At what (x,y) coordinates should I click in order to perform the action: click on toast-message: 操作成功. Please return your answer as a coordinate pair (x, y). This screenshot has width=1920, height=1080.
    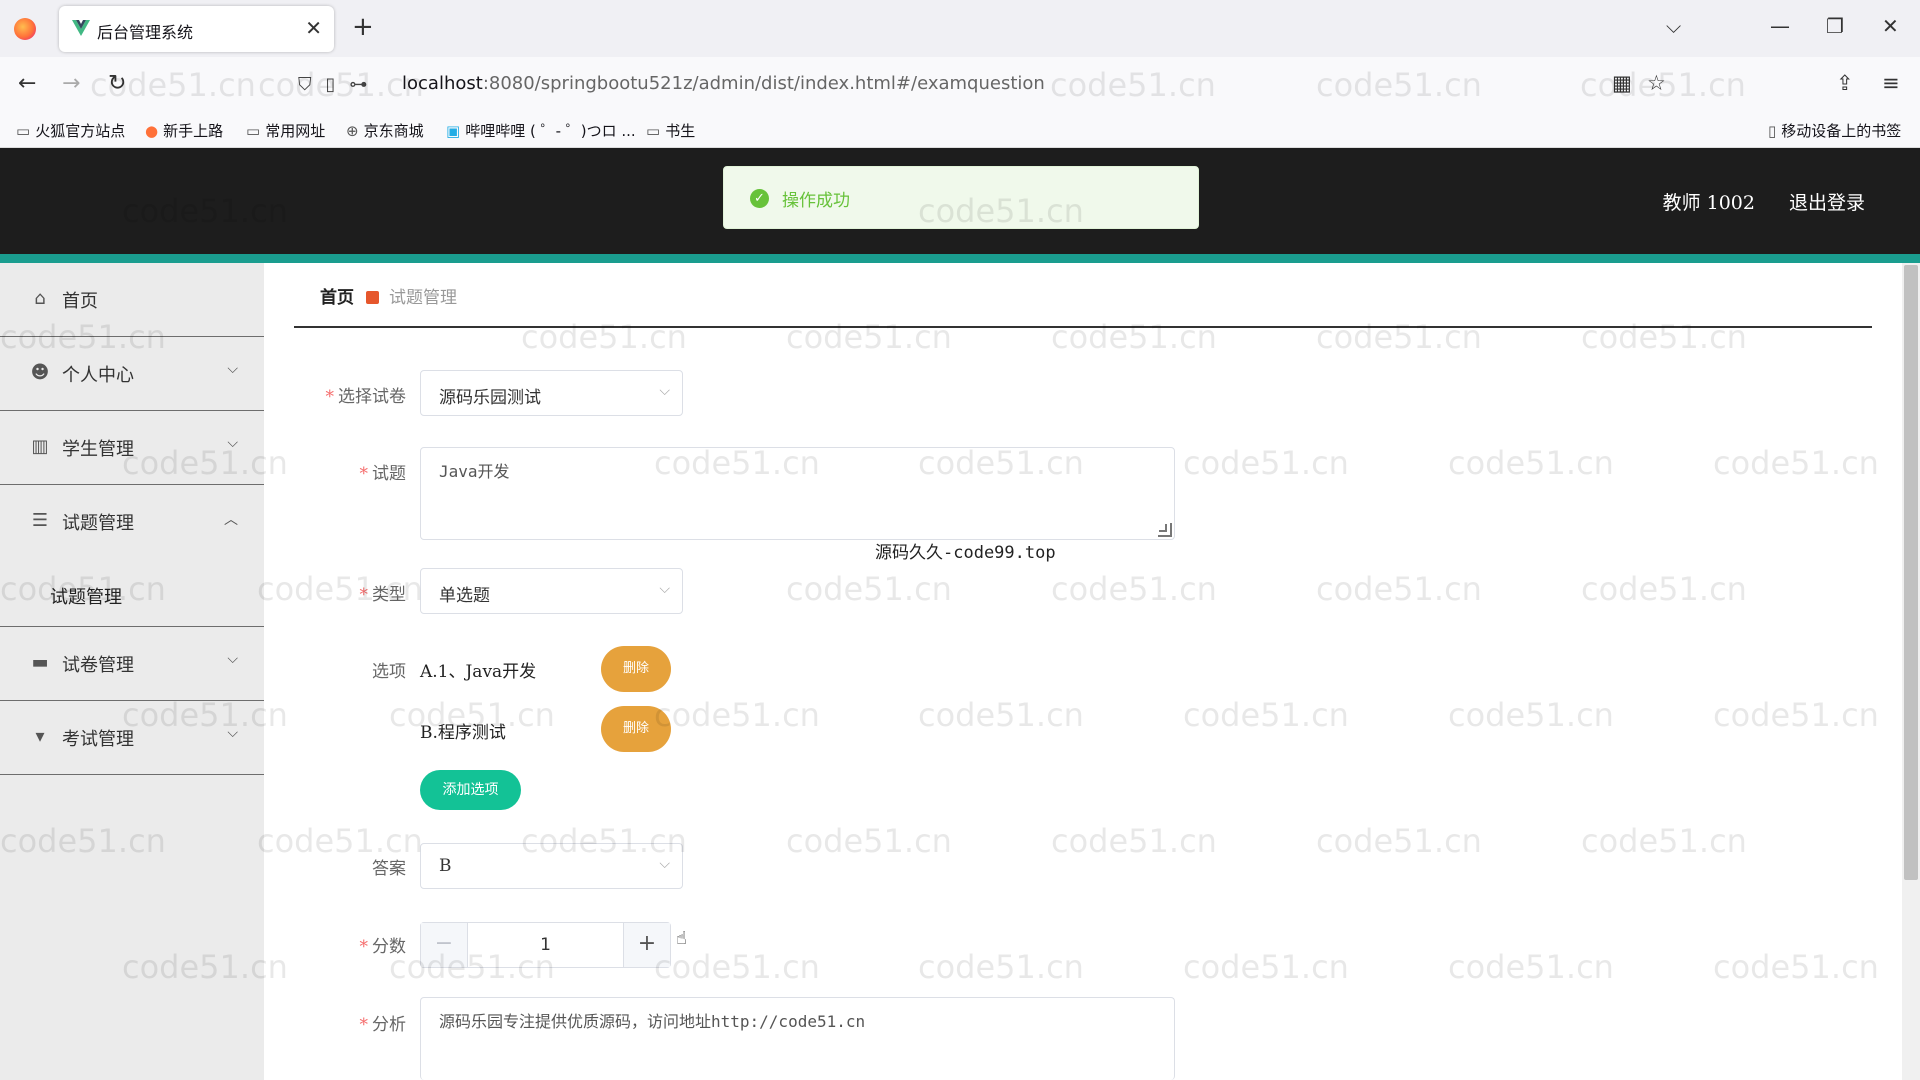
    Looking at the image, I should click on (816, 201).